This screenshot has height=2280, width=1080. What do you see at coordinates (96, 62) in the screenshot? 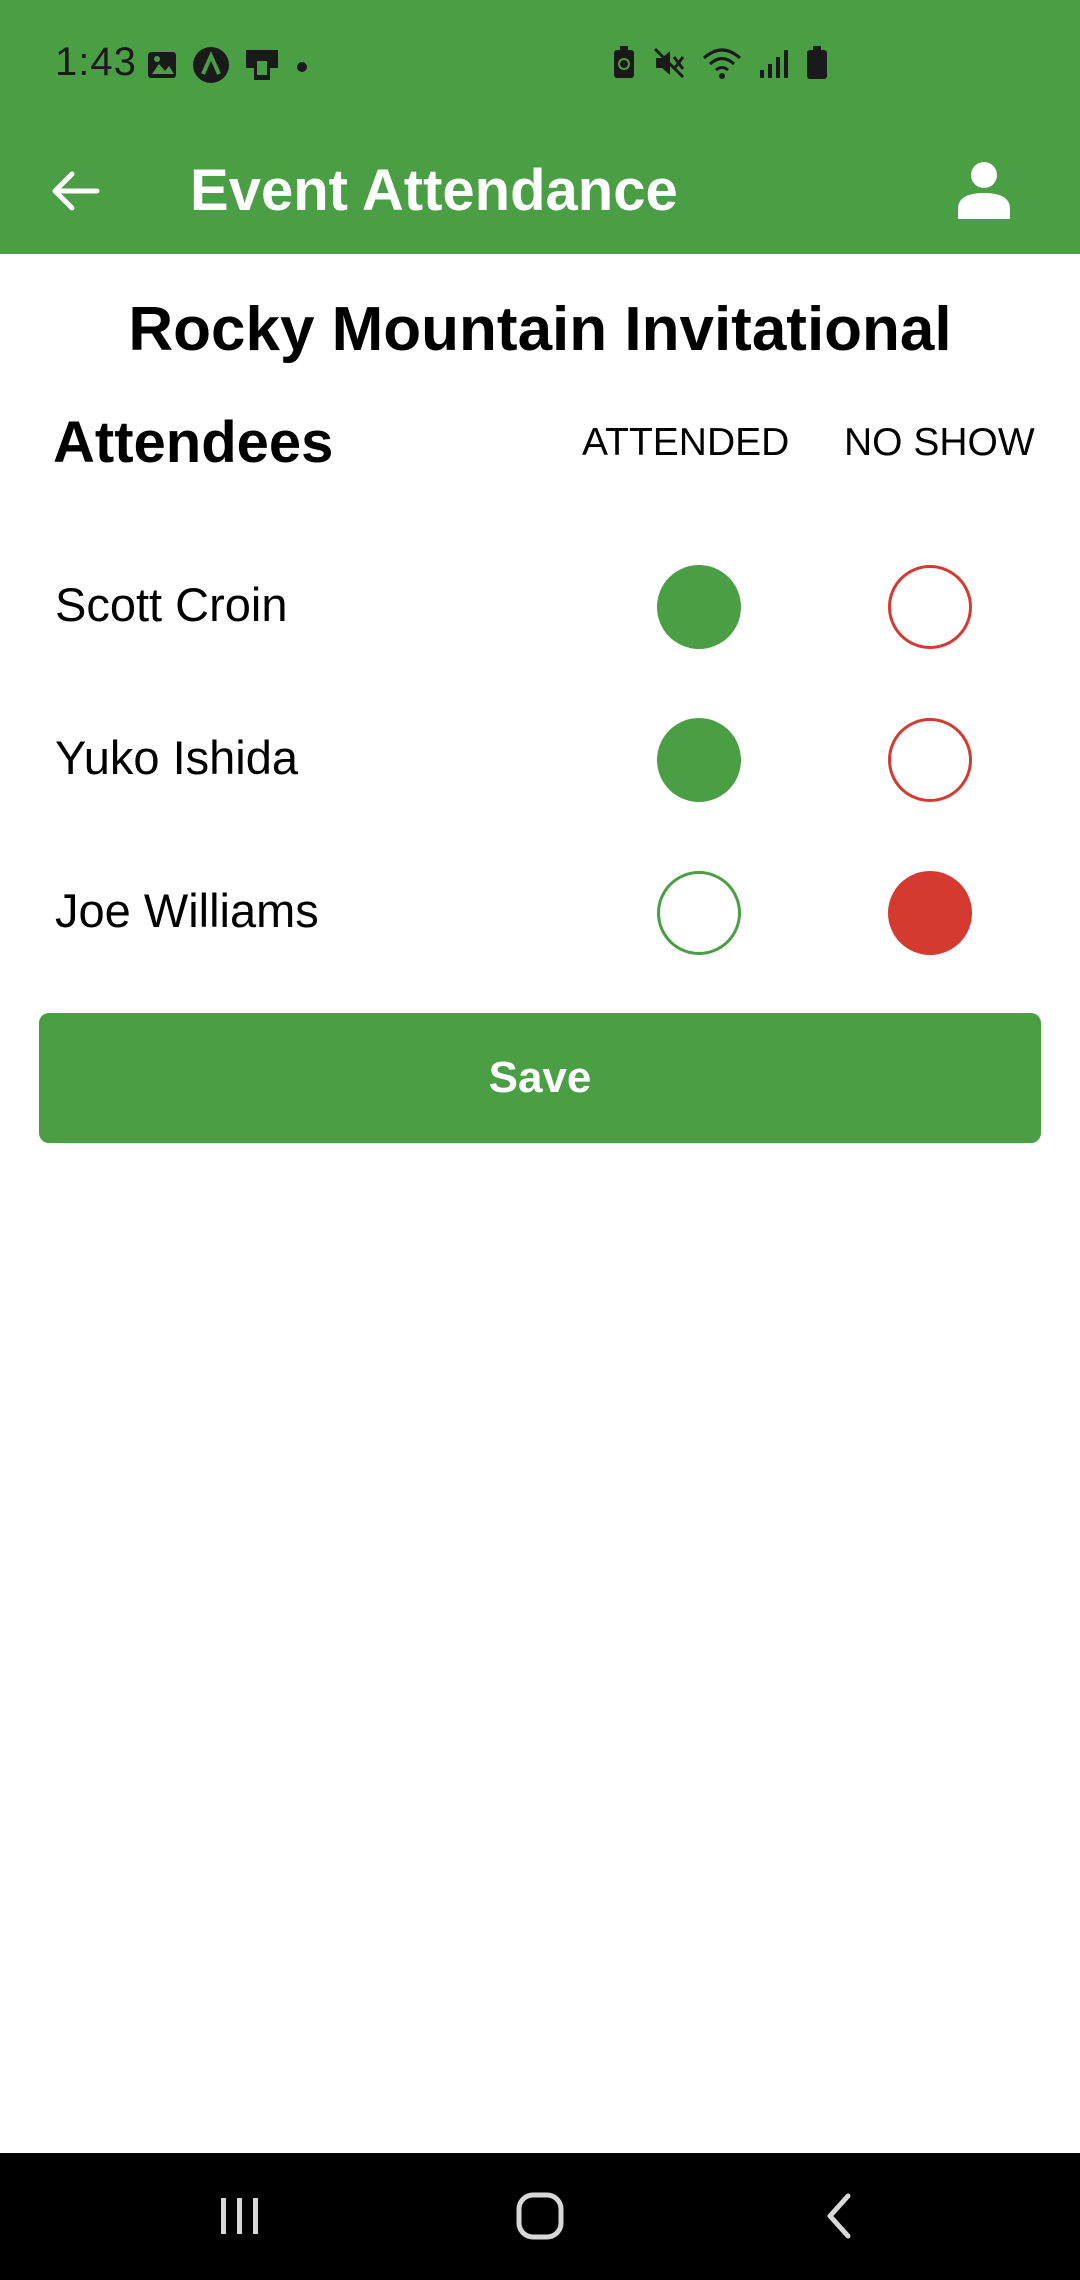
I see `status-time: 1:43` at bounding box center [96, 62].